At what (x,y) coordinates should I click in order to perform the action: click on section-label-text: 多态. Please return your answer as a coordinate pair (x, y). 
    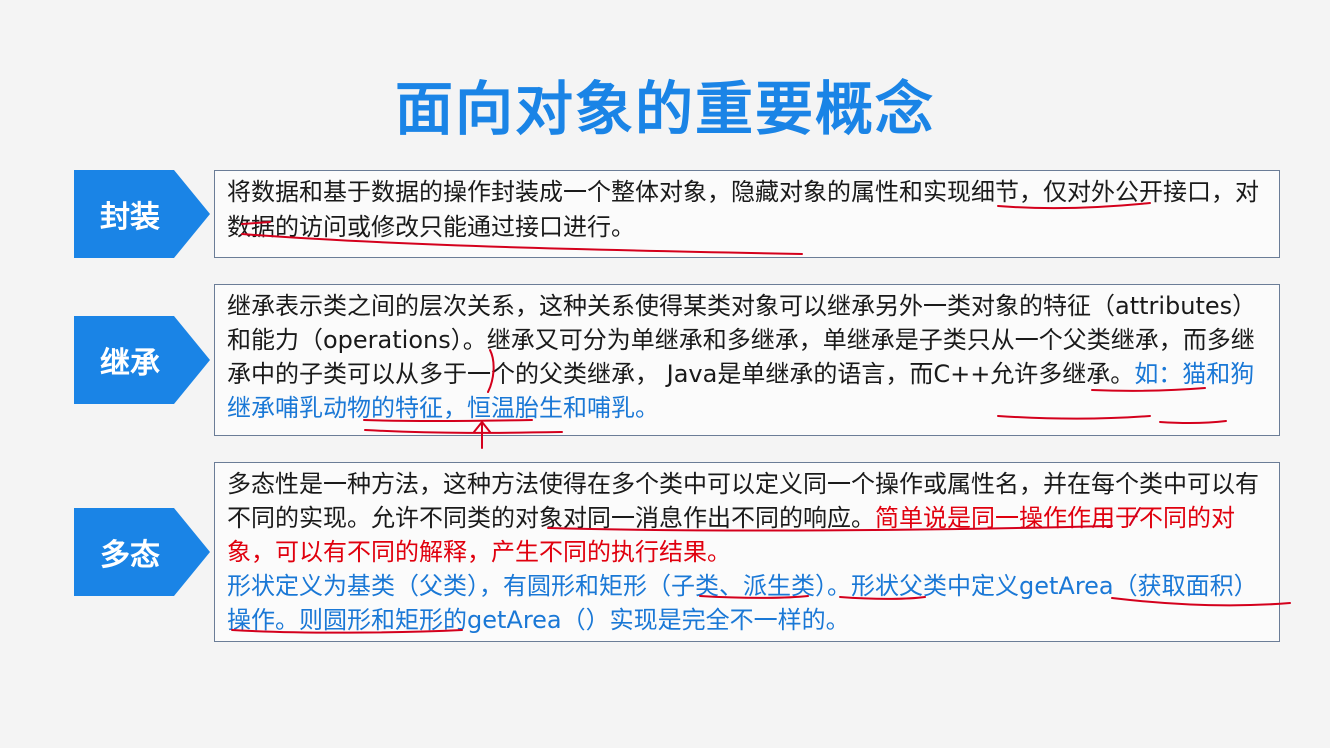
    Looking at the image, I should click on (130, 555).